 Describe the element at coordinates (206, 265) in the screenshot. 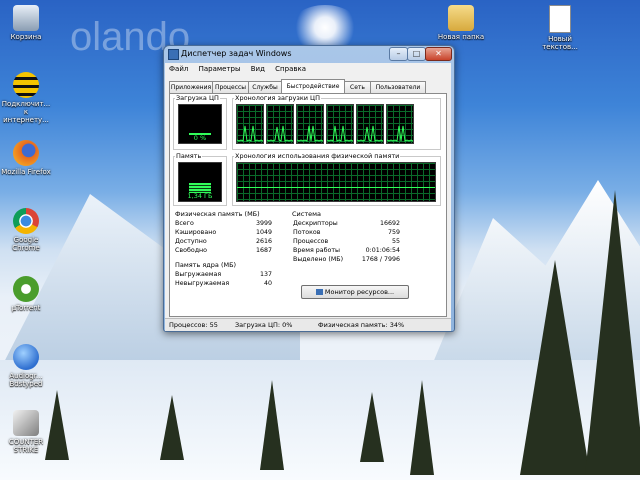

I see `kernel-memory-title: Память ядра (МБ)` at that location.